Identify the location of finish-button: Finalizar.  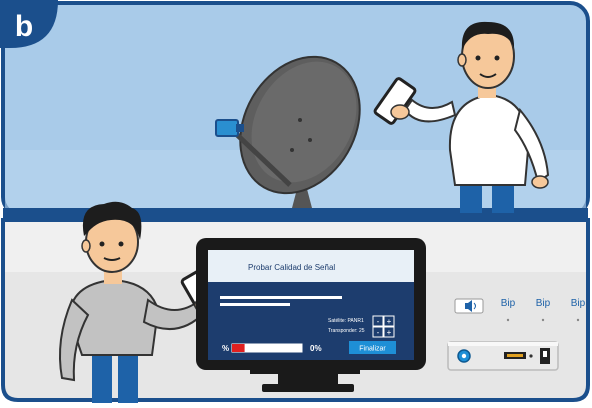
(372, 347).